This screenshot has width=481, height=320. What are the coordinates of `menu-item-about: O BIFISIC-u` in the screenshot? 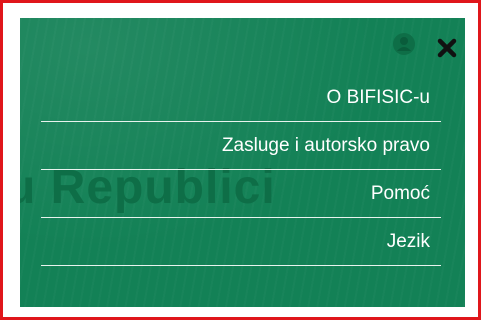 It's located at (241, 98).